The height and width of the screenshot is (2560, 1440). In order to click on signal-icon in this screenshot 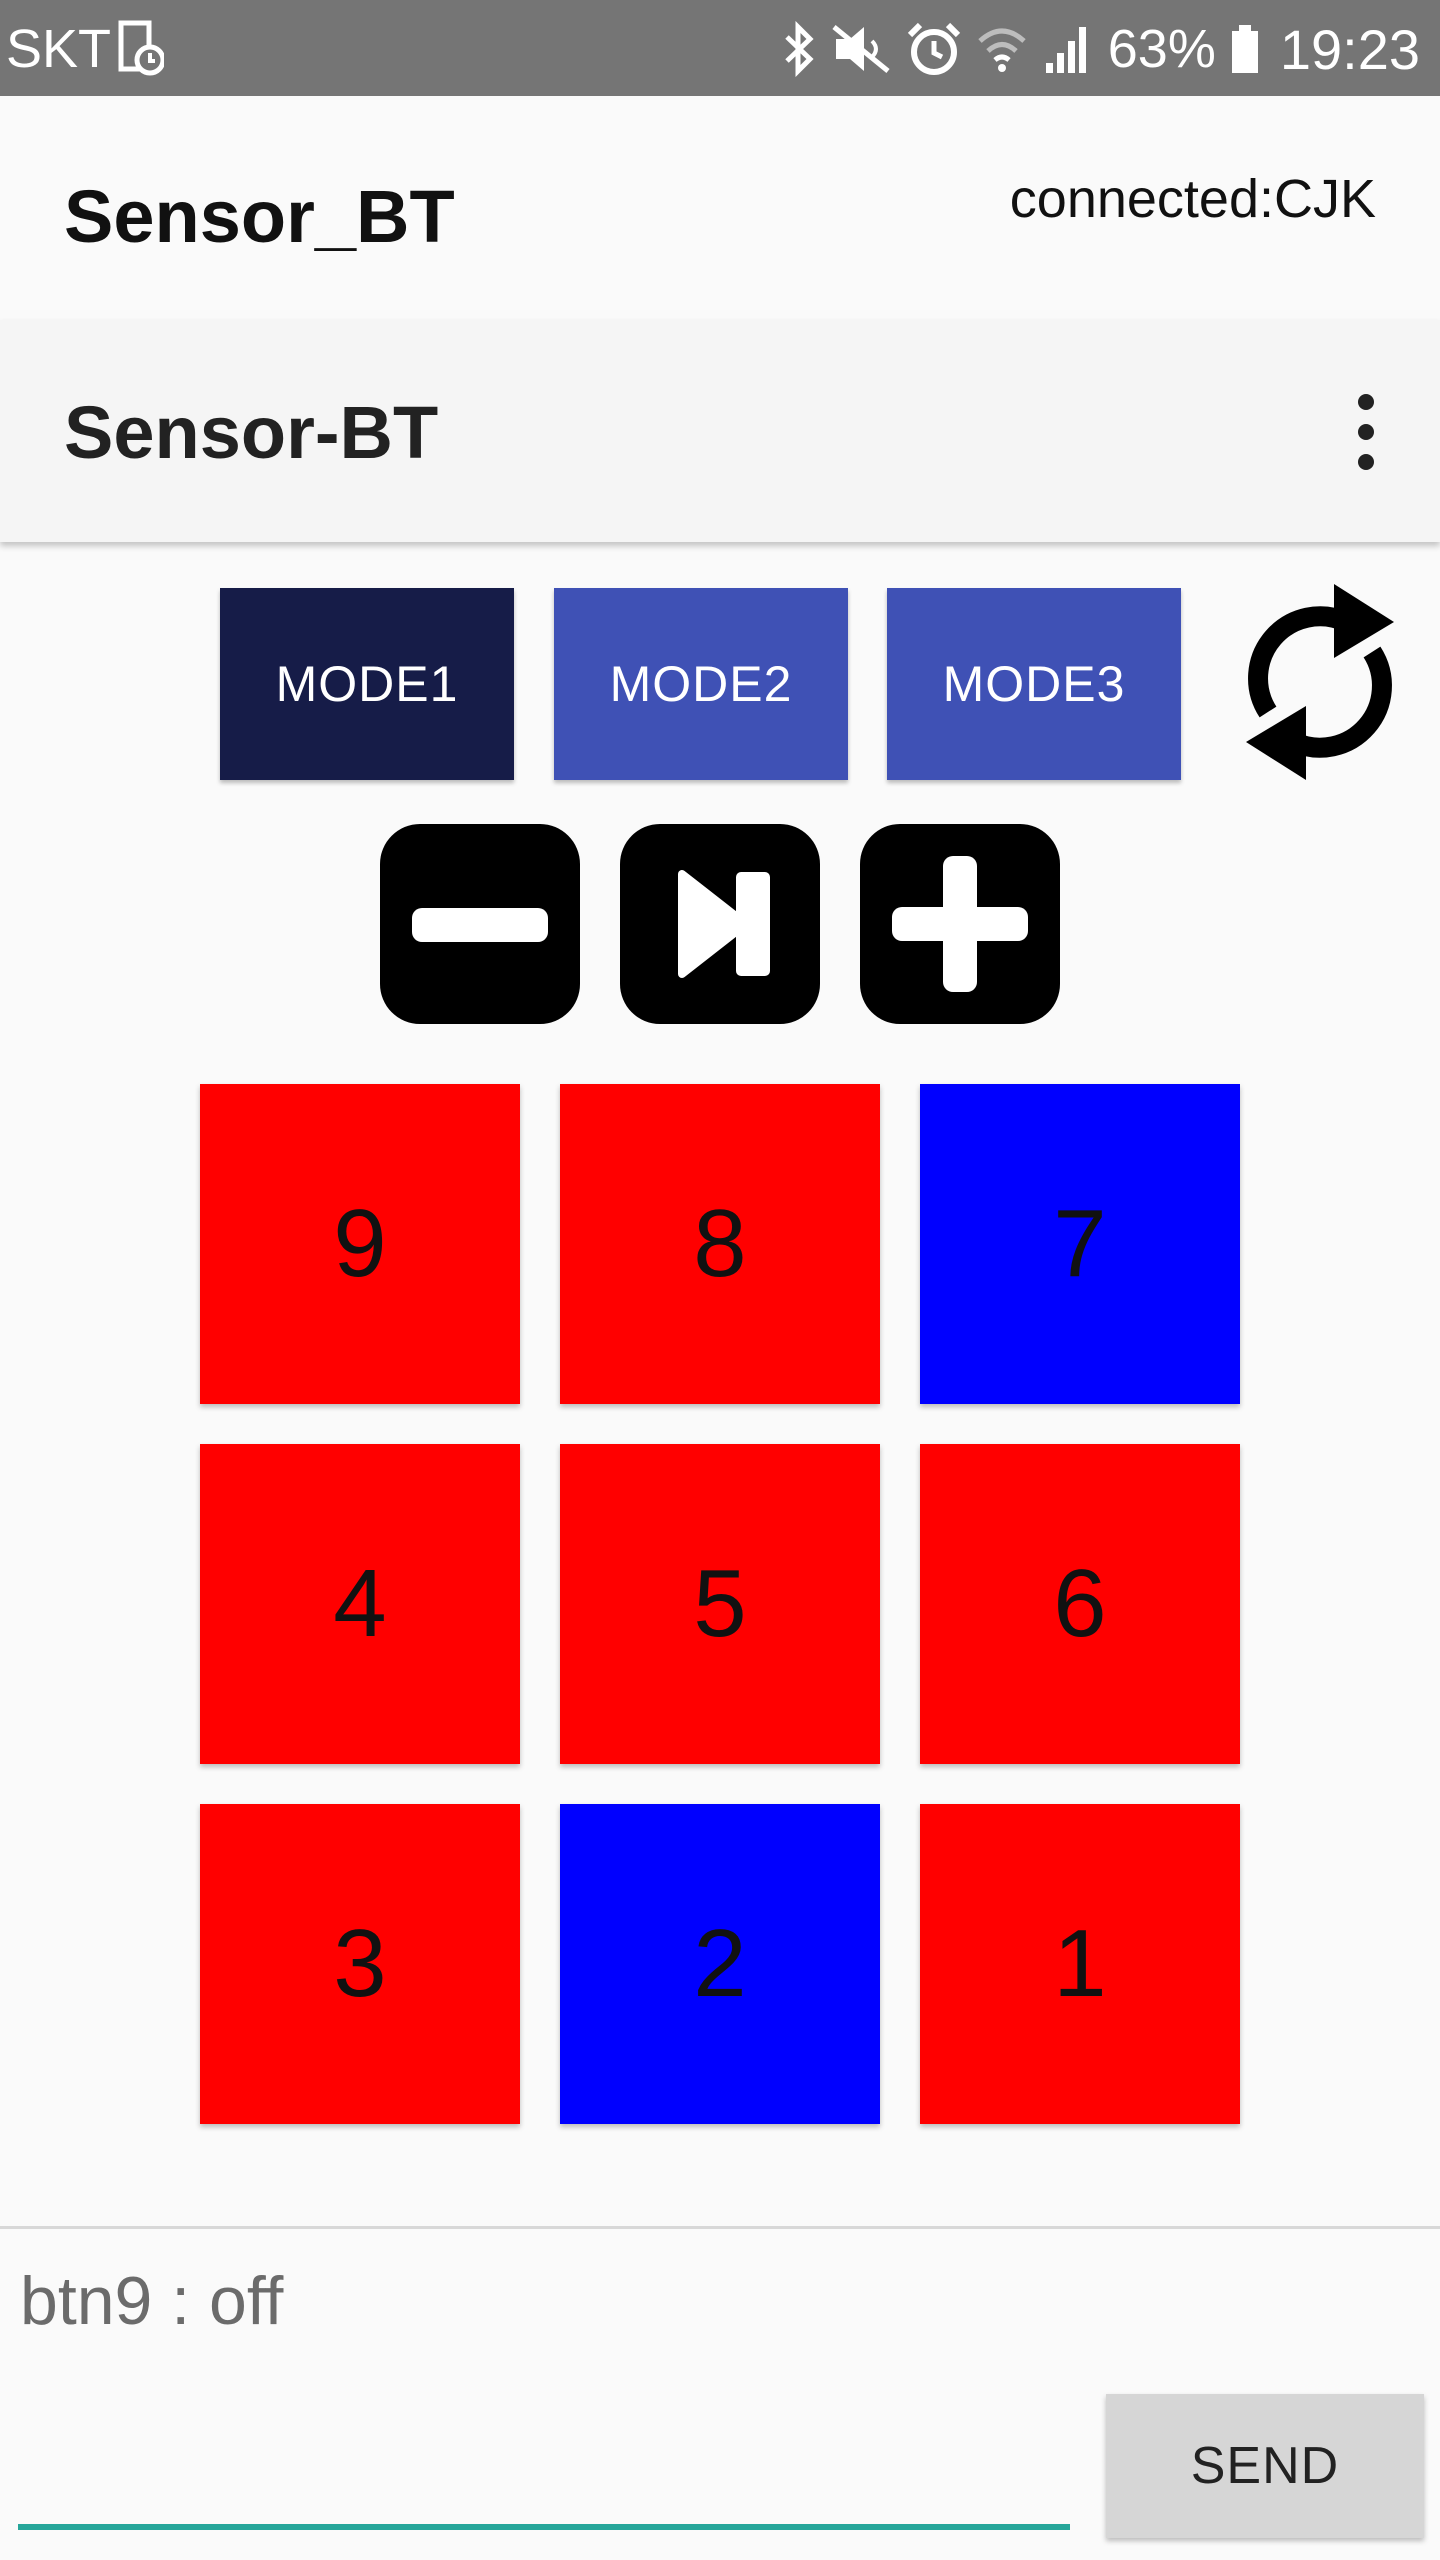, I will do `click(1065, 50)`.